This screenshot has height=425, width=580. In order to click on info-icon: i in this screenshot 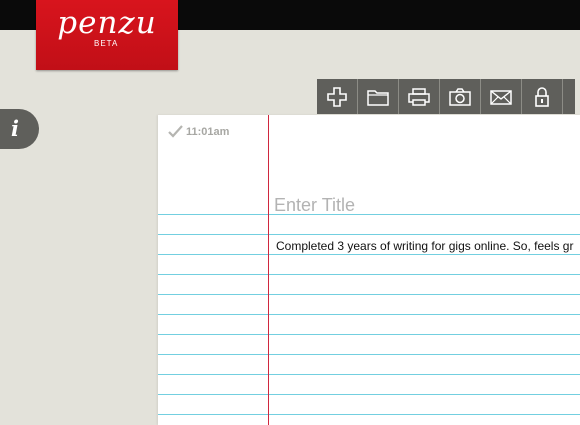, I will do `click(15, 128)`.